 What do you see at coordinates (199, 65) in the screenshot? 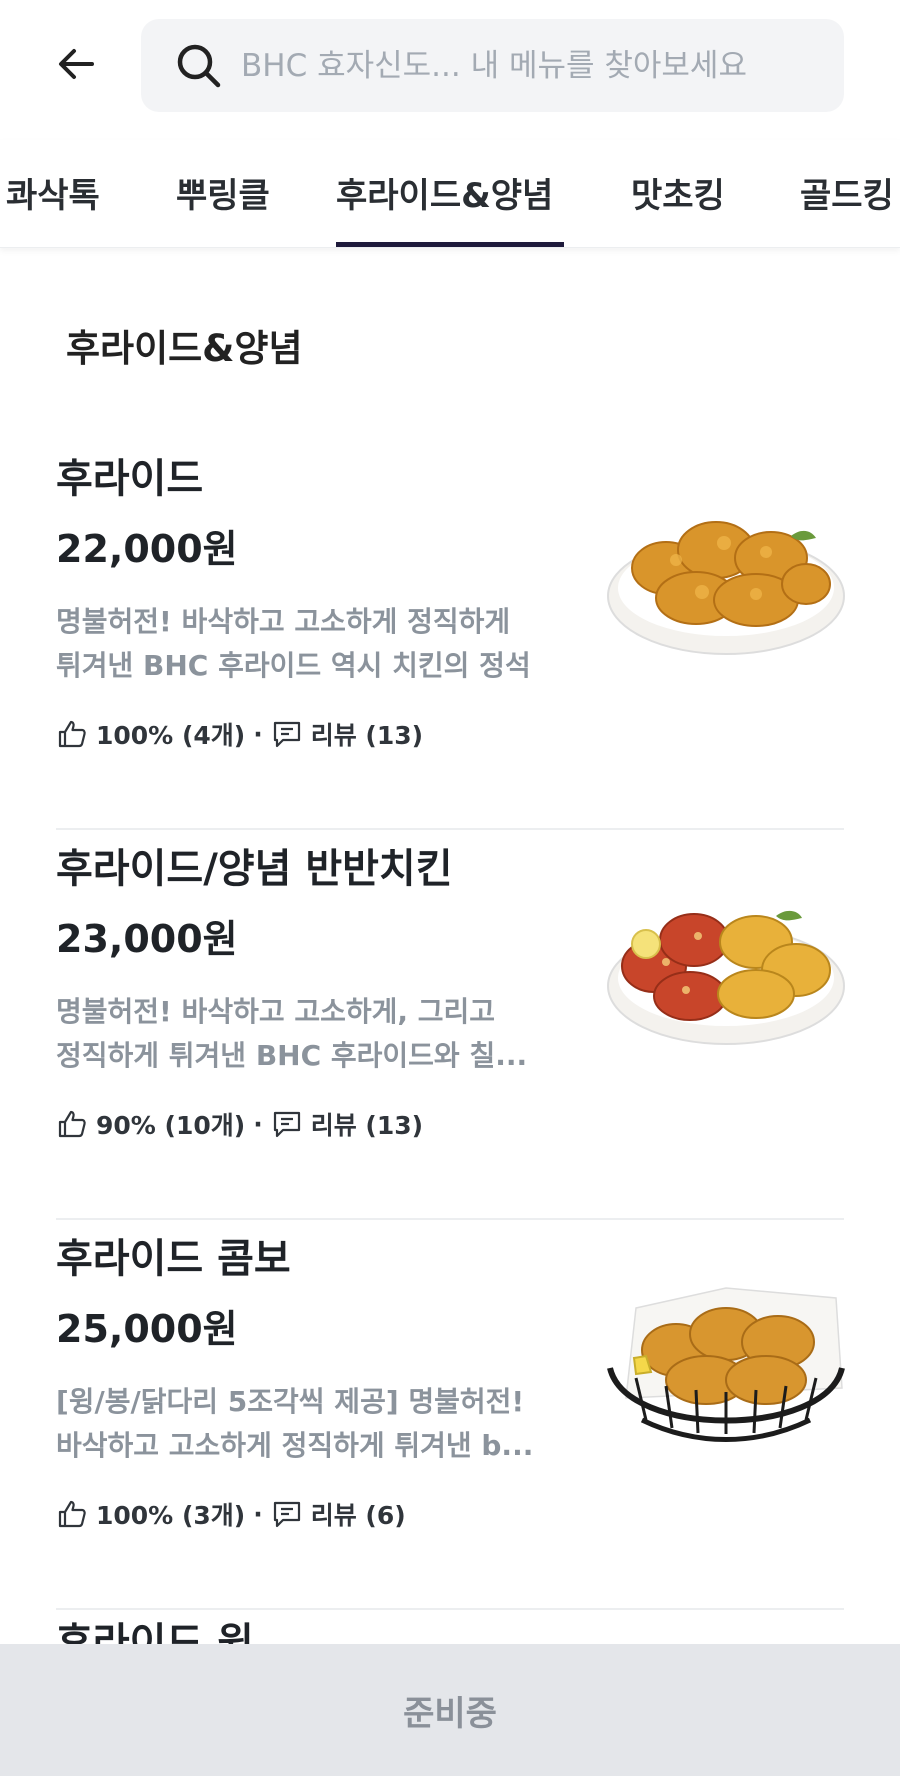
I see `search-icon` at bounding box center [199, 65].